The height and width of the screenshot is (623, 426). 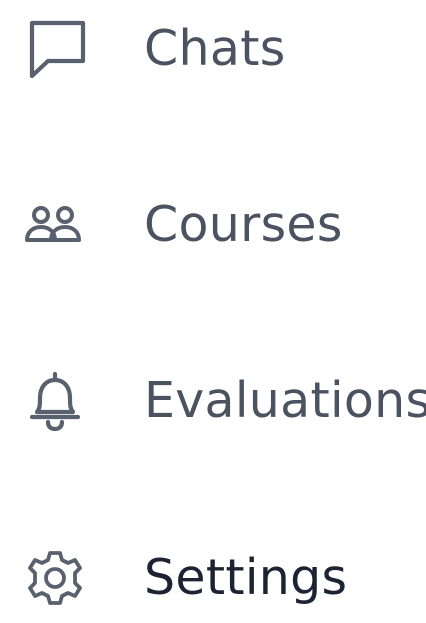 I want to click on bell-icon, so click(x=55, y=401).